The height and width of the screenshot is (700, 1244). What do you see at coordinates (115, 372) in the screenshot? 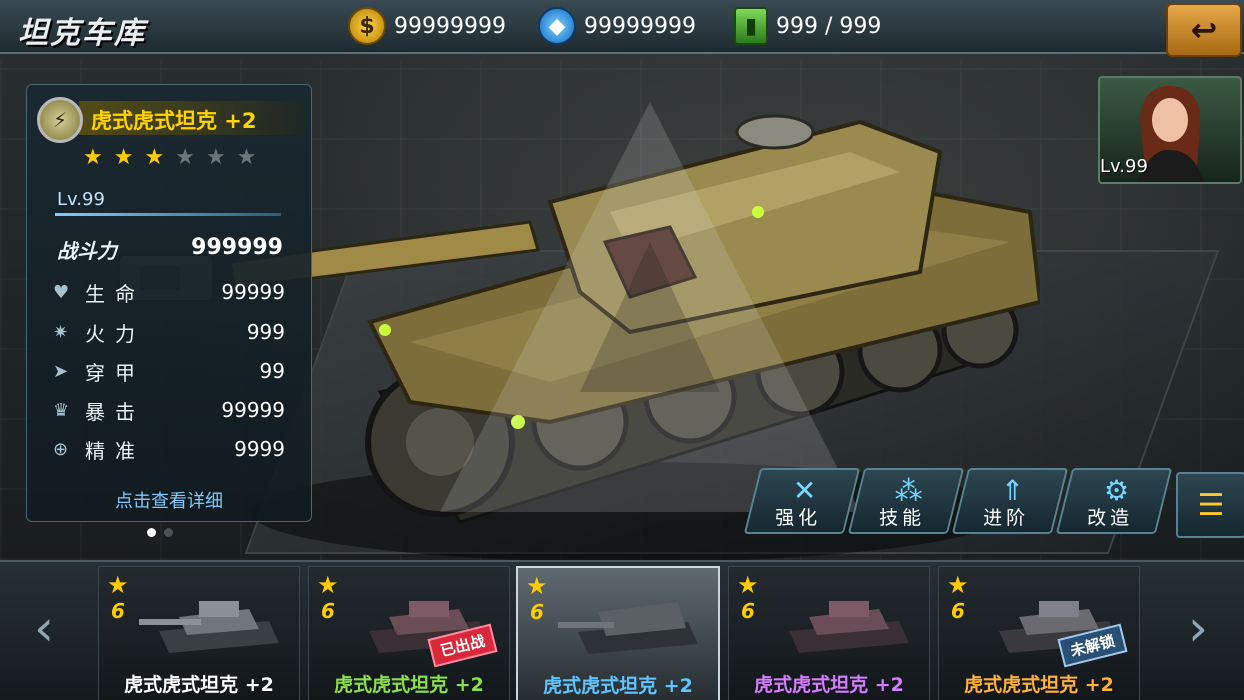
I see `stat-label: 穿甲` at bounding box center [115, 372].